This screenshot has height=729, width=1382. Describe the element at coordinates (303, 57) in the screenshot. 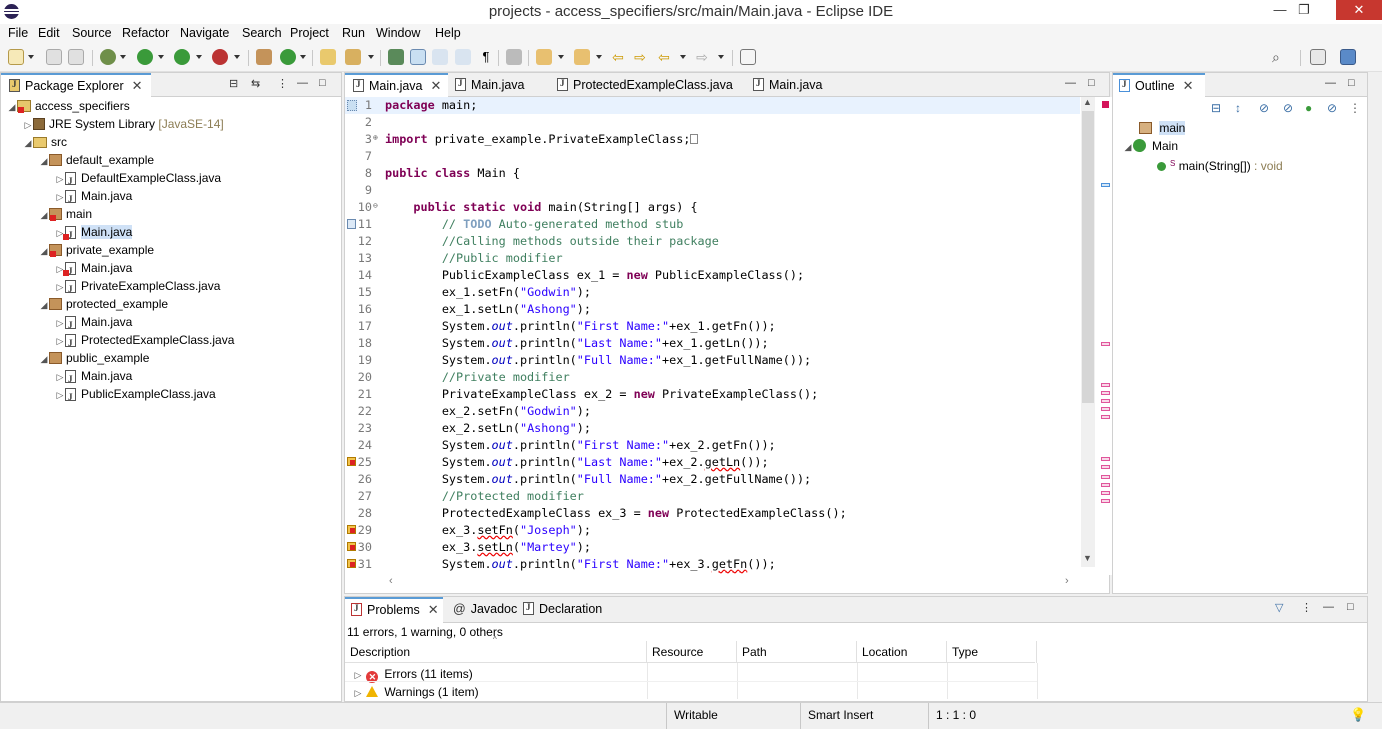

I see `new-class-dropdown-icon` at that location.